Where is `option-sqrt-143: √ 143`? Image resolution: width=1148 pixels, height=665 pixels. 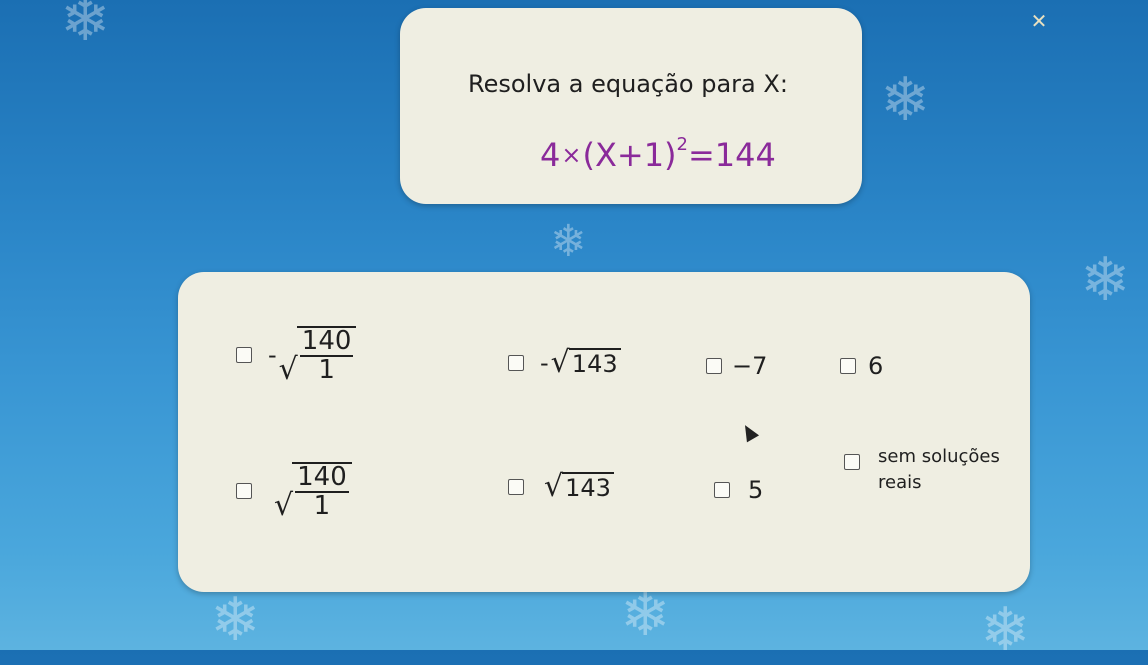 option-sqrt-143: √ 143 is located at coordinates (561, 487).